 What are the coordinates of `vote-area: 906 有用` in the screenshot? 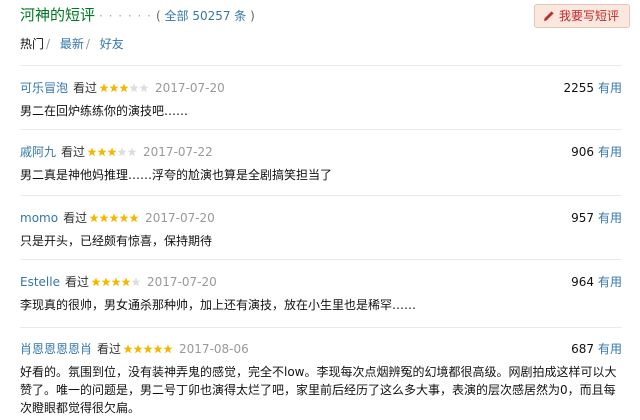 It's located at (596, 152).